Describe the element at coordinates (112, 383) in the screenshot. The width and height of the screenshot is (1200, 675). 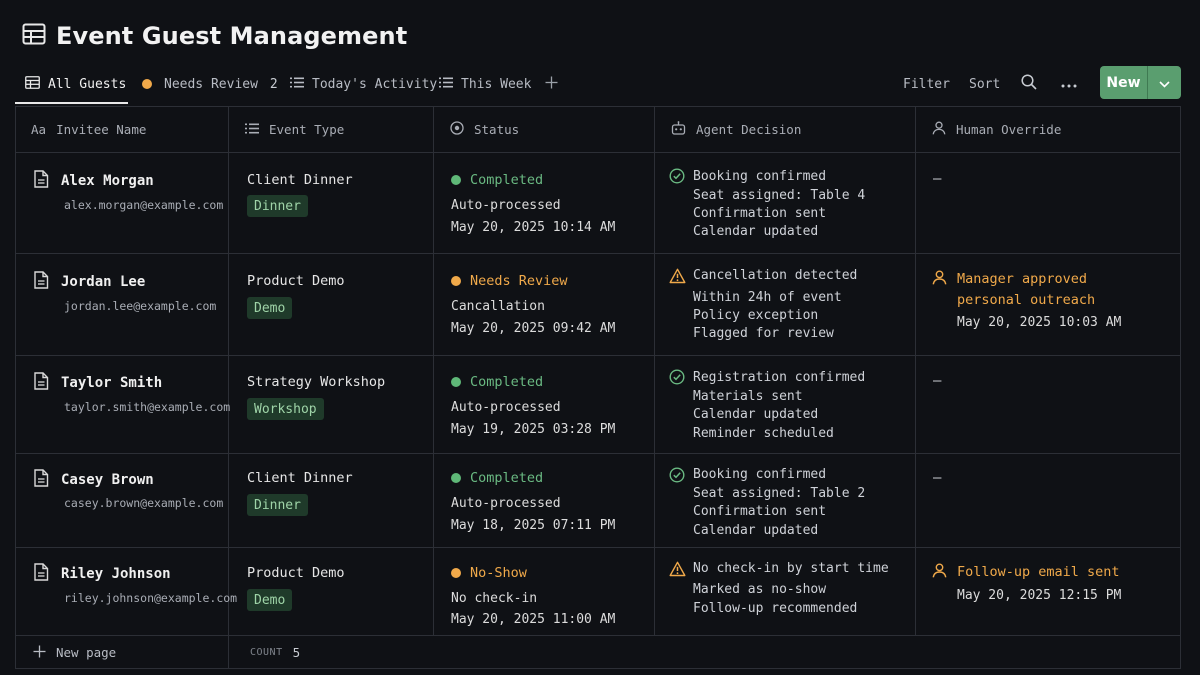
I see `invitee-name: Taylor Smith` at that location.